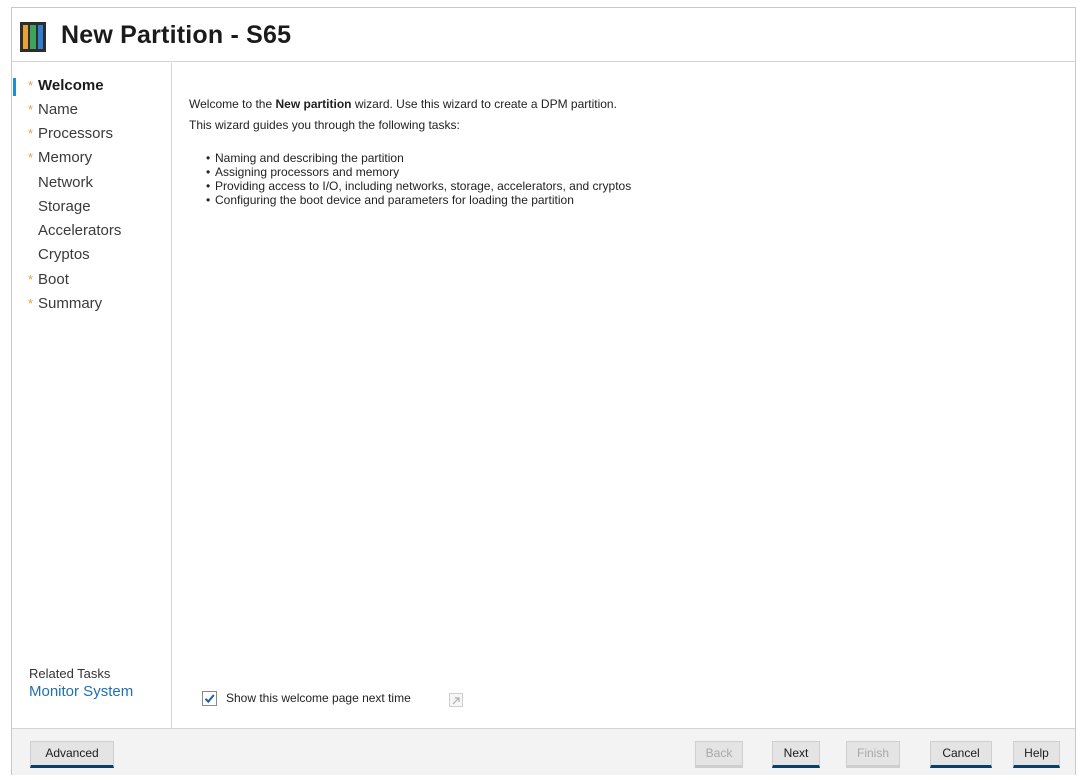 The width and height of the screenshot is (1085, 781). I want to click on sidebar-item-boot: * Boot, so click(91, 282).